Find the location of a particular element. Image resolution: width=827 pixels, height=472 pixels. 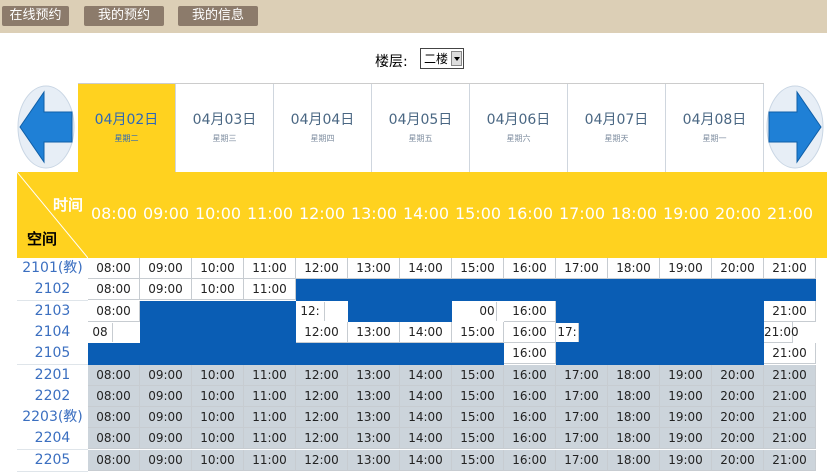

date-tab-1: 04月03日 星期三 is located at coordinates (225, 128).